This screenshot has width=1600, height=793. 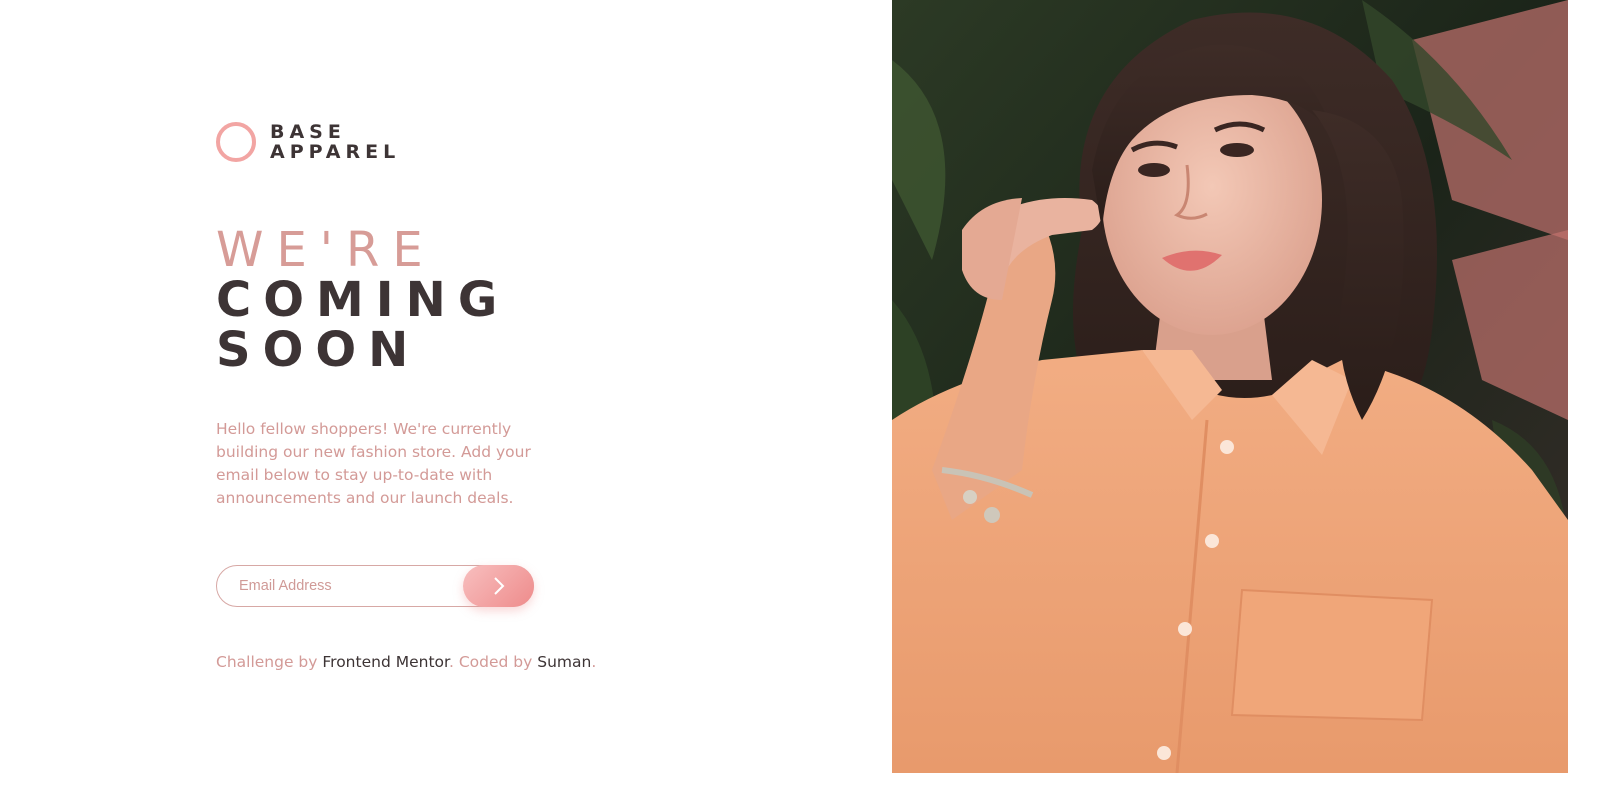 What do you see at coordinates (564, 662) in the screenshot?
I see `author-link: Suman` at bounding box center [564, 662].